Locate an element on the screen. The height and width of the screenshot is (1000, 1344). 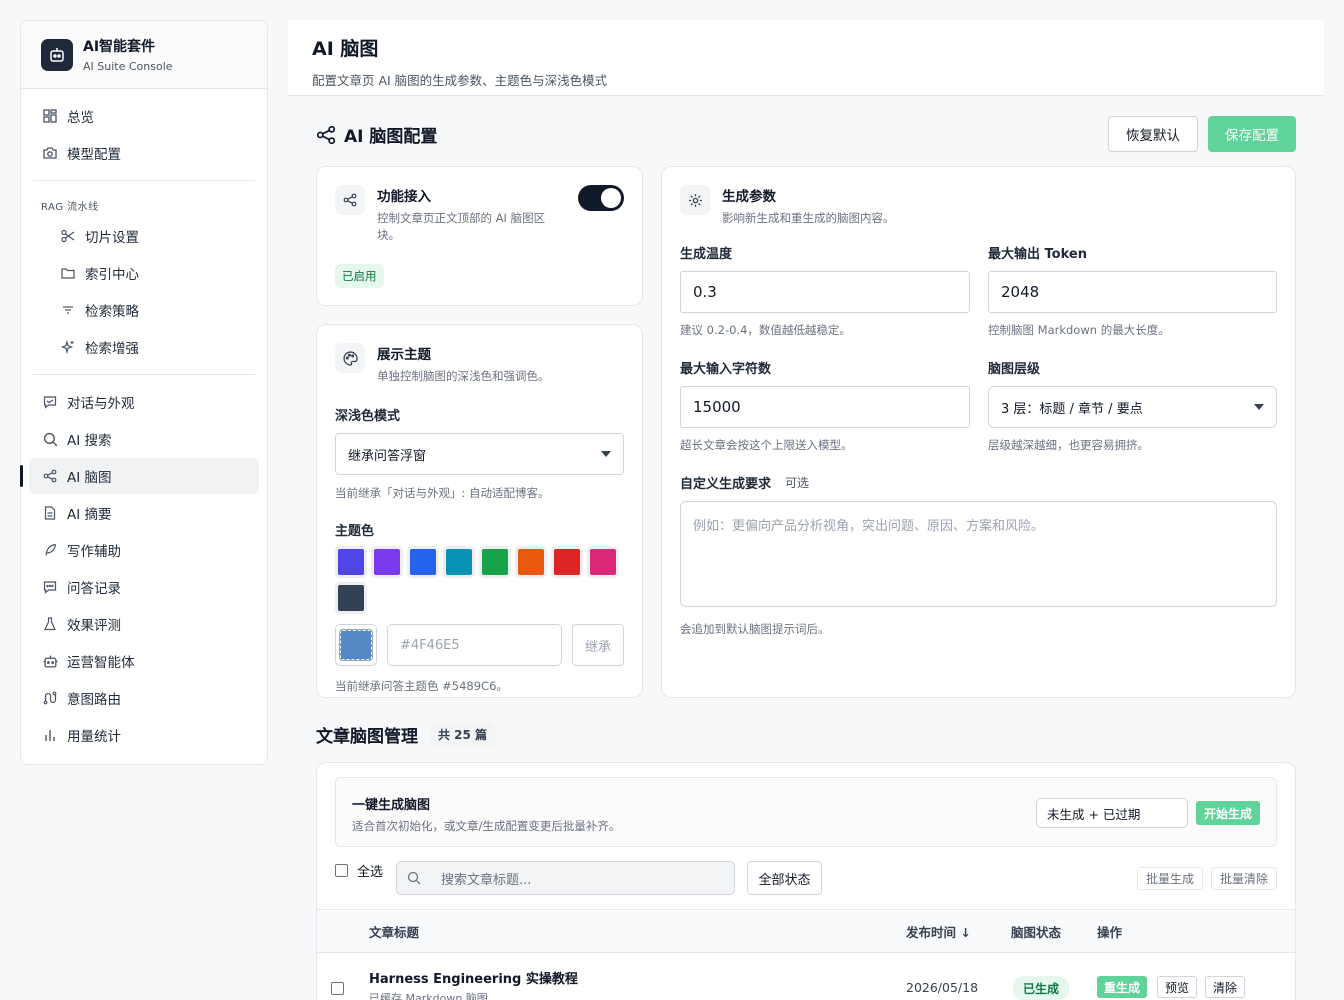
custom-hint: 会追加到默认脑图提示词后。 is located at coordinates (755, 629).